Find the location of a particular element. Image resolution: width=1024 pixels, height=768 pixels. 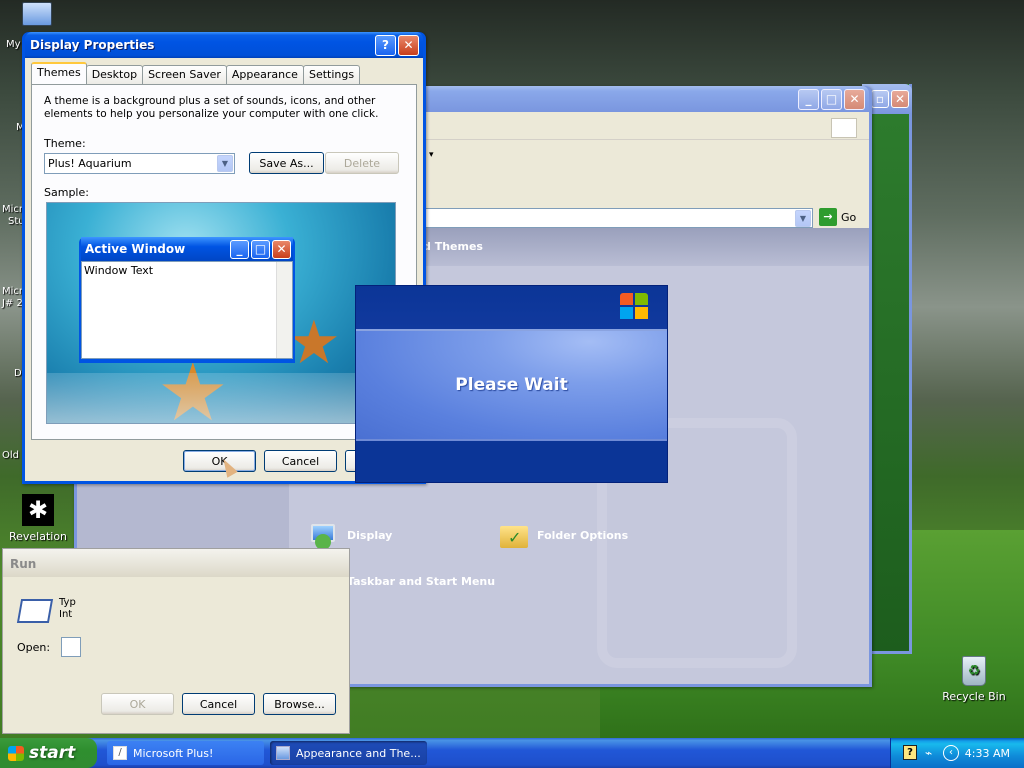

address-bar: ▼ is located at coordinates (618, 218).